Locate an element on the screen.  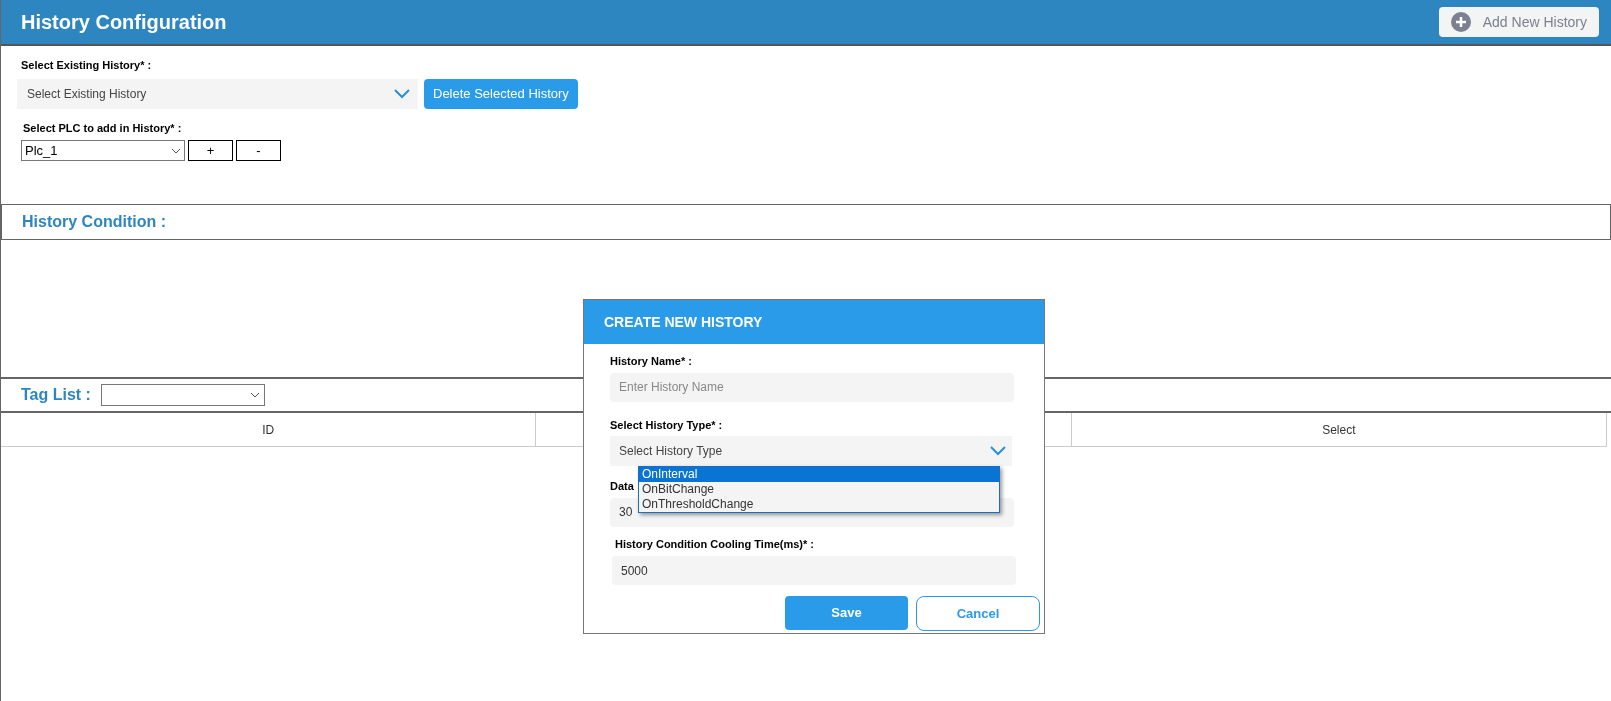
field-label: History Name* : is located at coordinates (651, 361).